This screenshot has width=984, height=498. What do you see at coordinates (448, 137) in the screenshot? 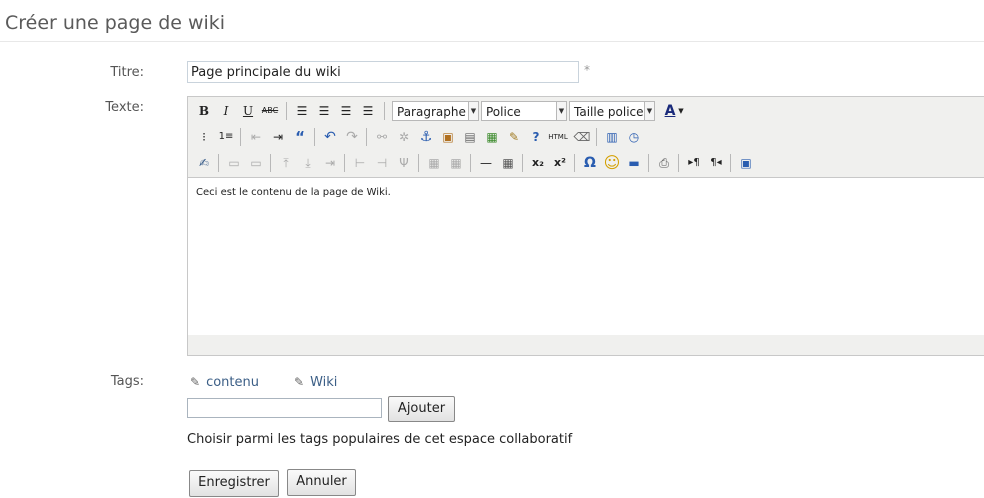
I see `image-icon: ▣` at bounding box center [448, 137].